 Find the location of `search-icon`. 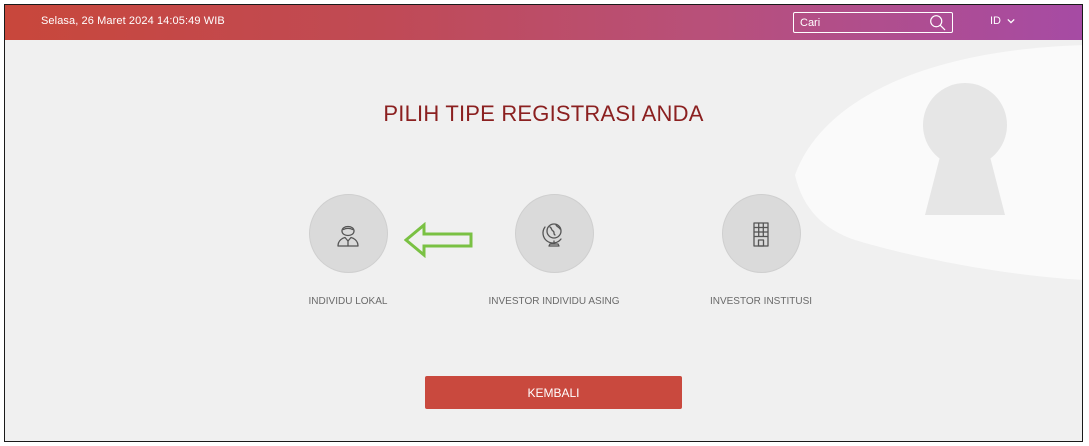

search-icon is located at coordinates (937, 22).